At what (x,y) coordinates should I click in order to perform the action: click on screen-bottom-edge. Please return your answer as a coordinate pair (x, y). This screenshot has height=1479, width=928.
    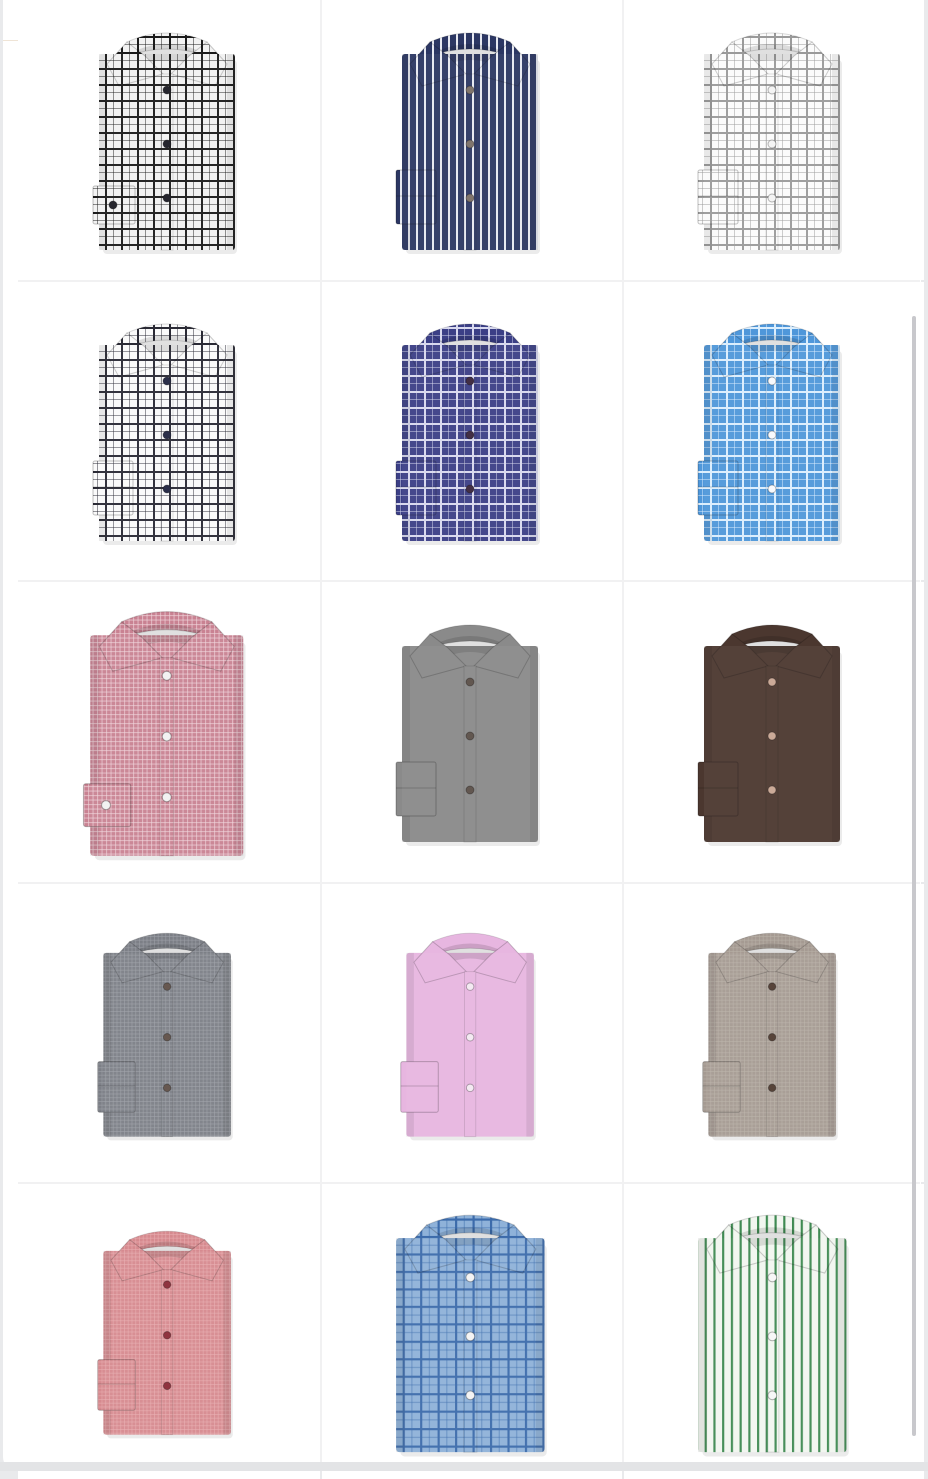
    Looking at the image, I should click on (464, 1466).